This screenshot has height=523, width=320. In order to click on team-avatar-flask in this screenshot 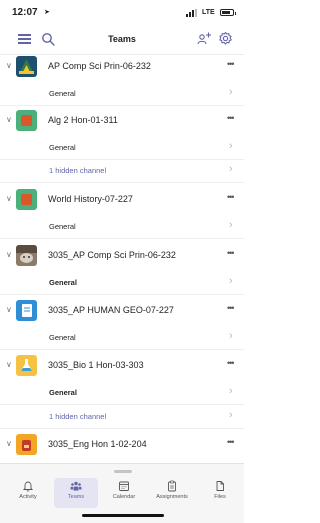, I will do `click(26, 365)`.